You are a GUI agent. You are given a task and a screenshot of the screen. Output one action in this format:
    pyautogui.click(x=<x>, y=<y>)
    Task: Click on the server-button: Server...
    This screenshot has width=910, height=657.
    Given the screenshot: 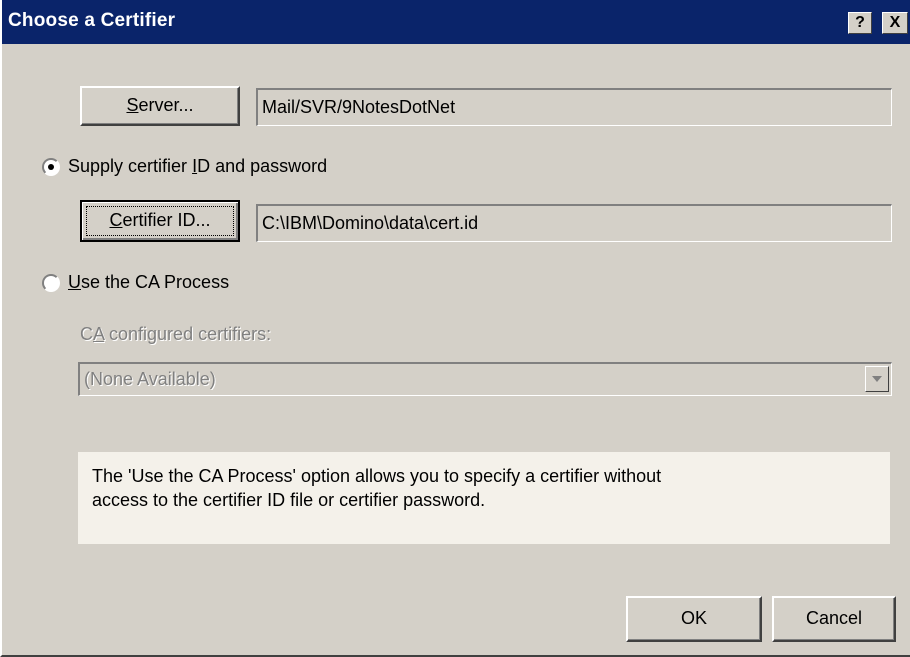 What is the action you would take?
    pyautogui.click(x=160, y=106)
    